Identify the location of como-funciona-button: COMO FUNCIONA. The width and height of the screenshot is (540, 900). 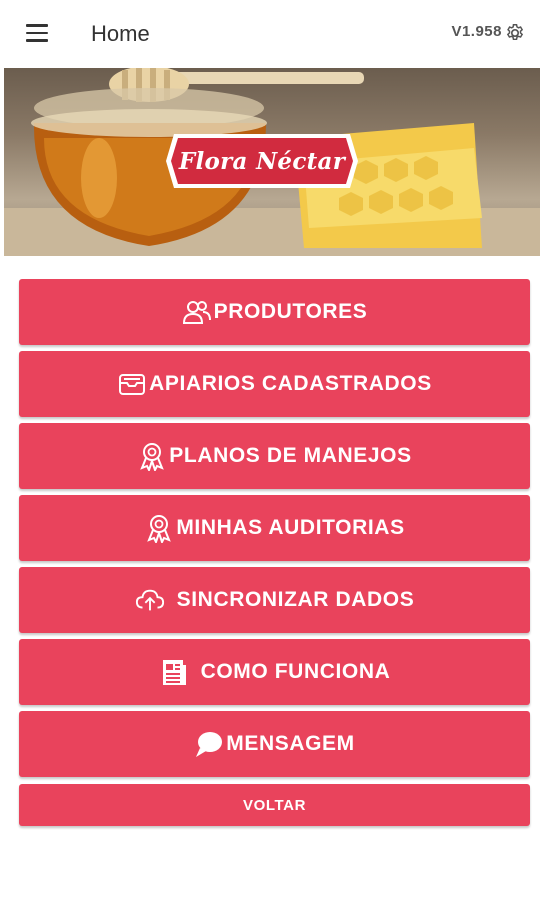
(274, 672).